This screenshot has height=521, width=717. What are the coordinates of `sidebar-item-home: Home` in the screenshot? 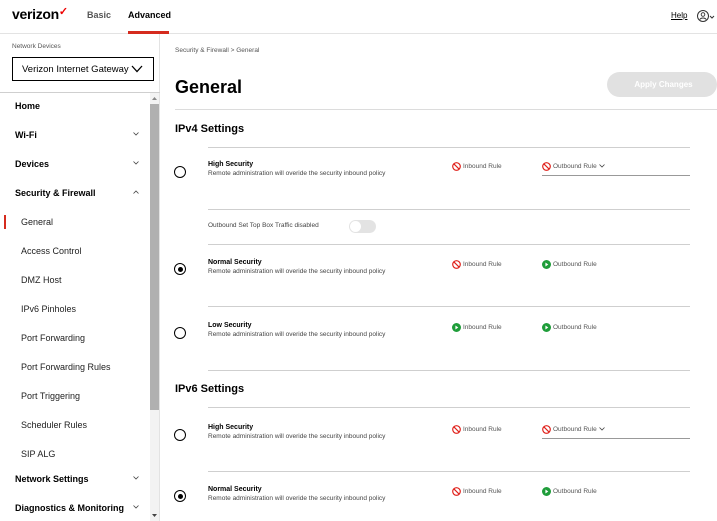 It's located at (74, 107).